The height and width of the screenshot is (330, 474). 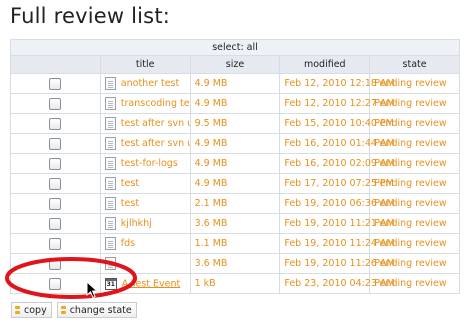 What do you see at coordinates (336, 183) in the screenshot?
I see `item-modified: Feb 17, 2010 07:25 PM` at bounding box center [336, 183].